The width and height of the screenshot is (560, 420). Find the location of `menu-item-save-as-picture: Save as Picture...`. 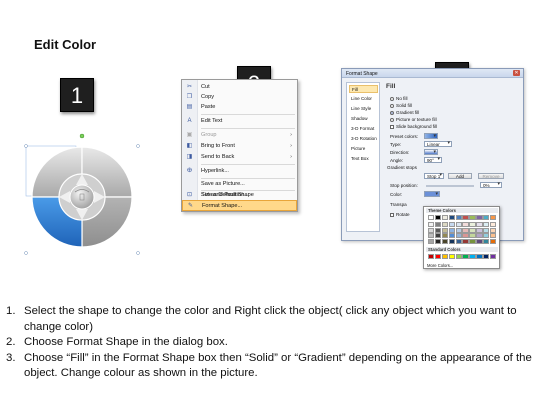

menu-item-save-as-picture: Save as Picture... is located at coordinates (239, 184).